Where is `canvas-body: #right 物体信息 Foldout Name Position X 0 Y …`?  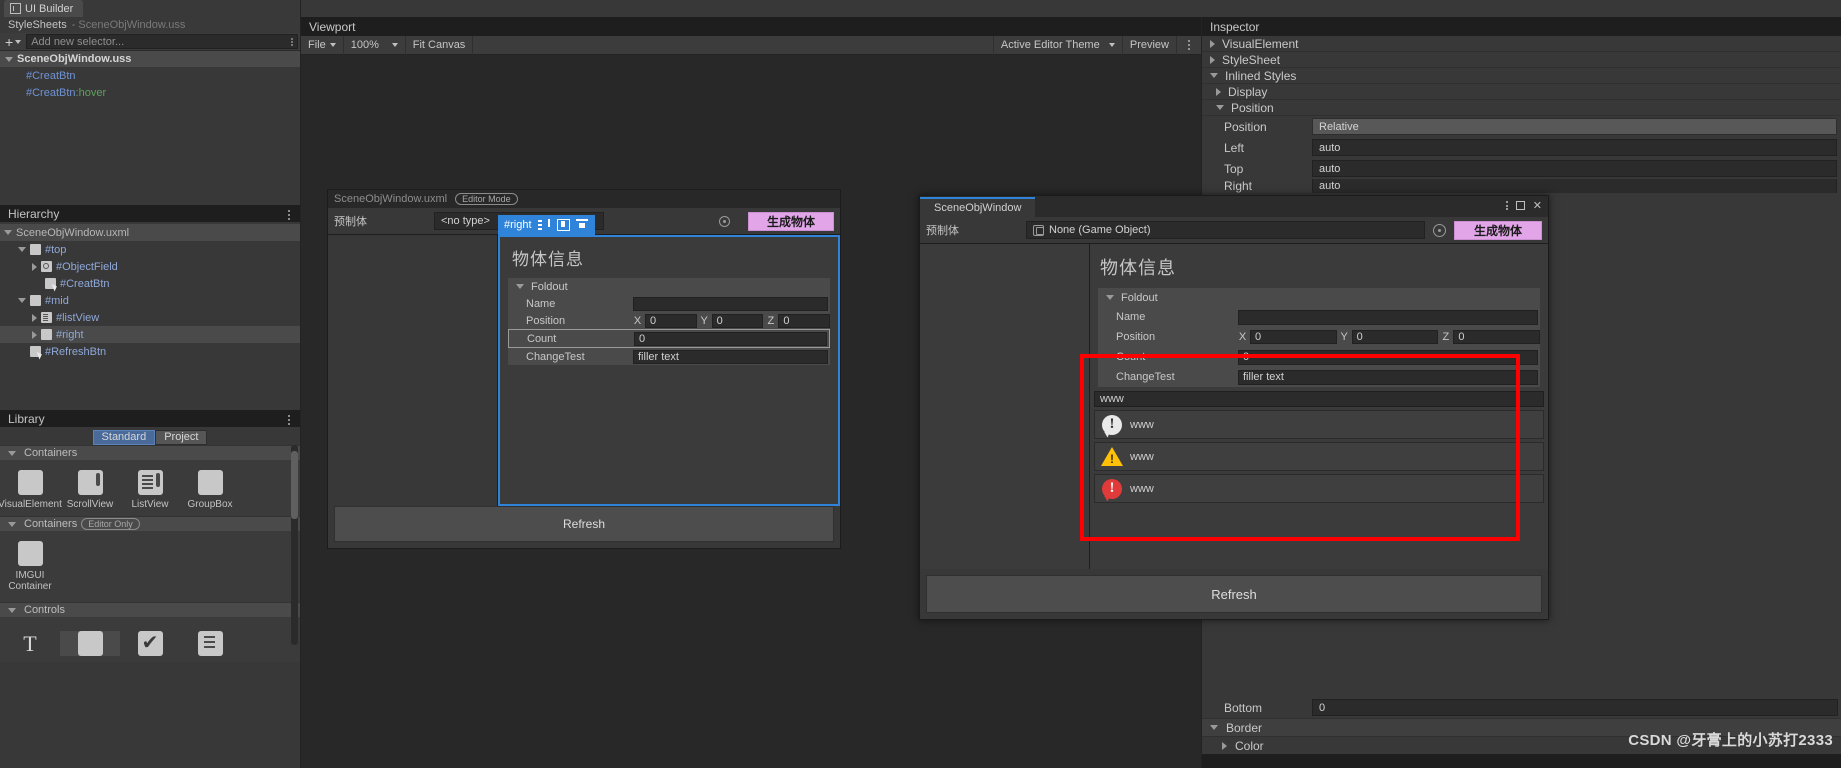 canvas-body: #right 物体信息 Foldout Name Position X 0 Y … is located at coordinates (584, 360).